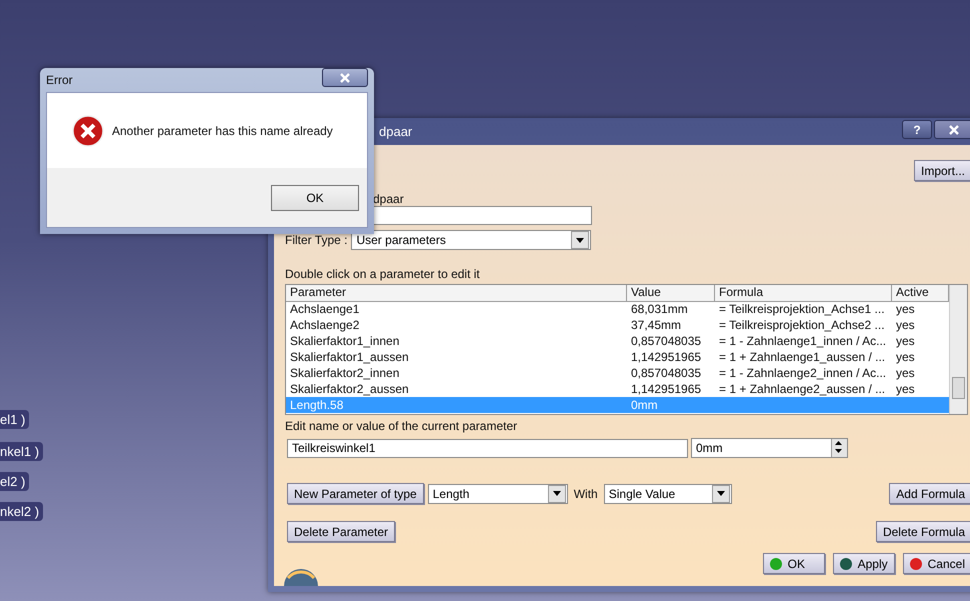  I want to click on scrollbar, so click(958, 349).